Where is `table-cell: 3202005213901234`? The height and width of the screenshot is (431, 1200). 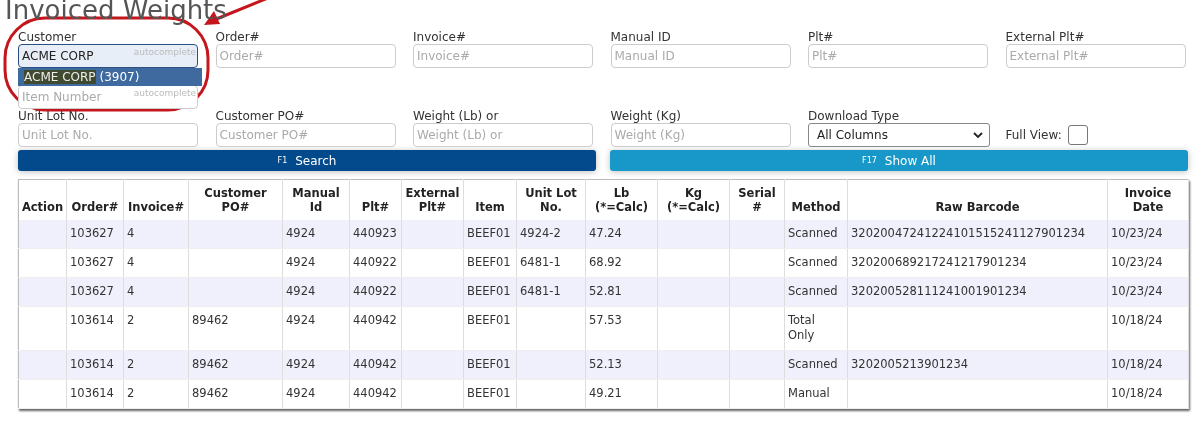 table-cell: 3202005213901234 is located at coordinates (910, 364).